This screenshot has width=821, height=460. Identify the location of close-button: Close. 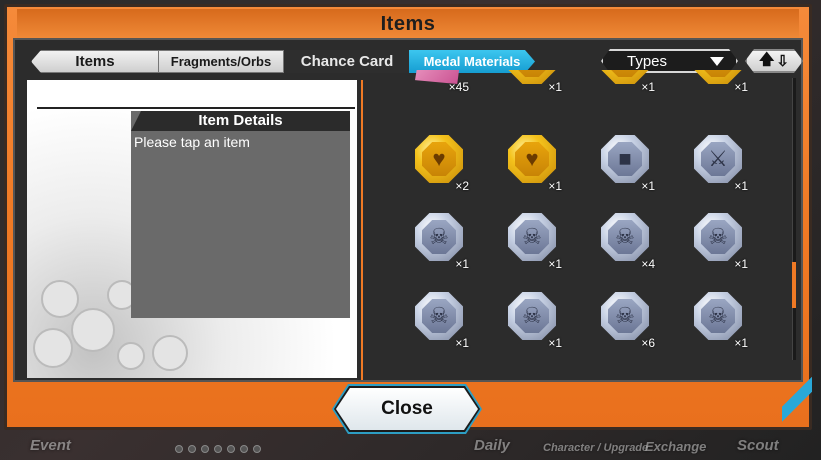
(407, 409).